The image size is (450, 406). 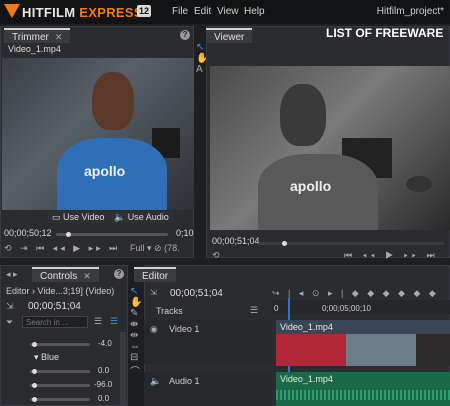 I want to click on use-video-button: ▭ Use Video, so click(x=78, y=217).